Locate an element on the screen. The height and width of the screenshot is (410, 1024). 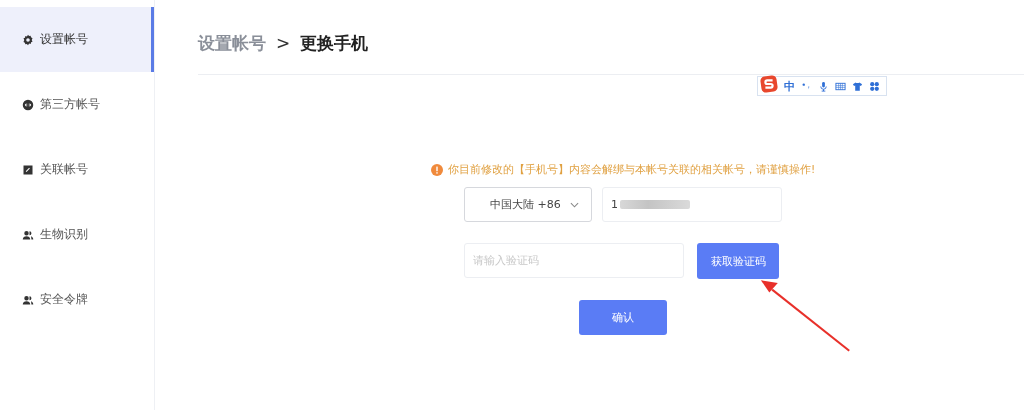
microphone-icon is located at coordinates (823, 86).